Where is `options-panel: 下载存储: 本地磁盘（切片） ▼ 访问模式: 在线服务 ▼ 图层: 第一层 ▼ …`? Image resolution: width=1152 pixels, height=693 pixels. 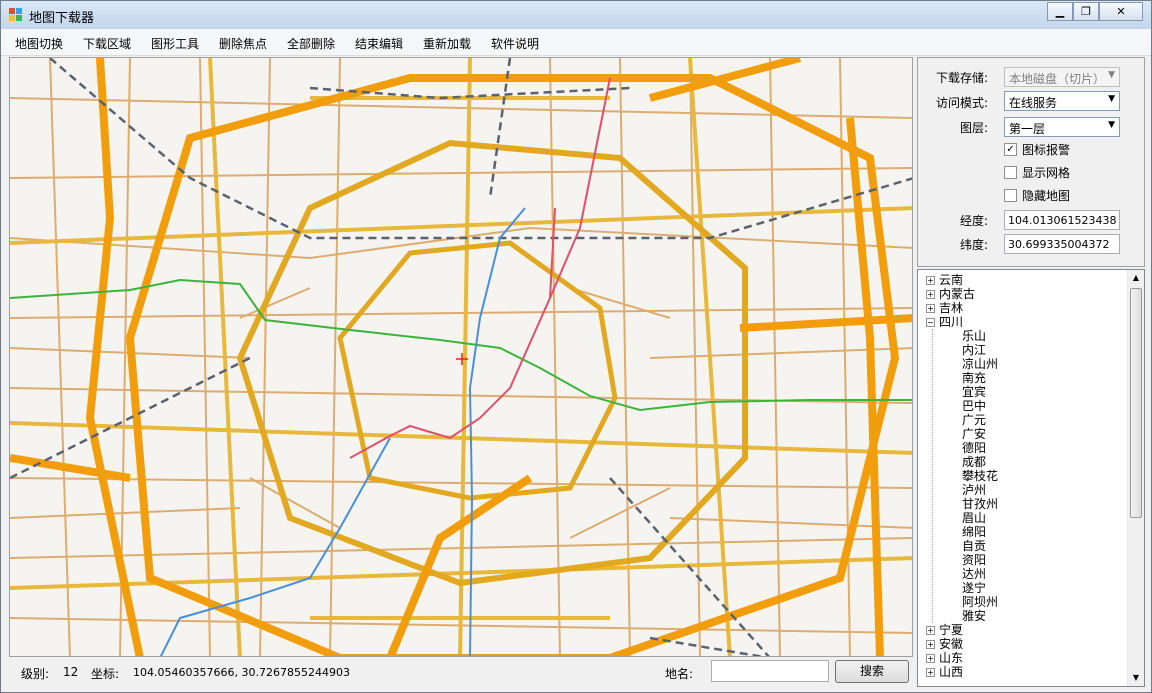 options-panel: 下载存储: 本地磁盘（切片） ▼ 访问模式: 在线服务 ▼ 图层: 第一层 ▼ … is located at coordinates (1031, 162).